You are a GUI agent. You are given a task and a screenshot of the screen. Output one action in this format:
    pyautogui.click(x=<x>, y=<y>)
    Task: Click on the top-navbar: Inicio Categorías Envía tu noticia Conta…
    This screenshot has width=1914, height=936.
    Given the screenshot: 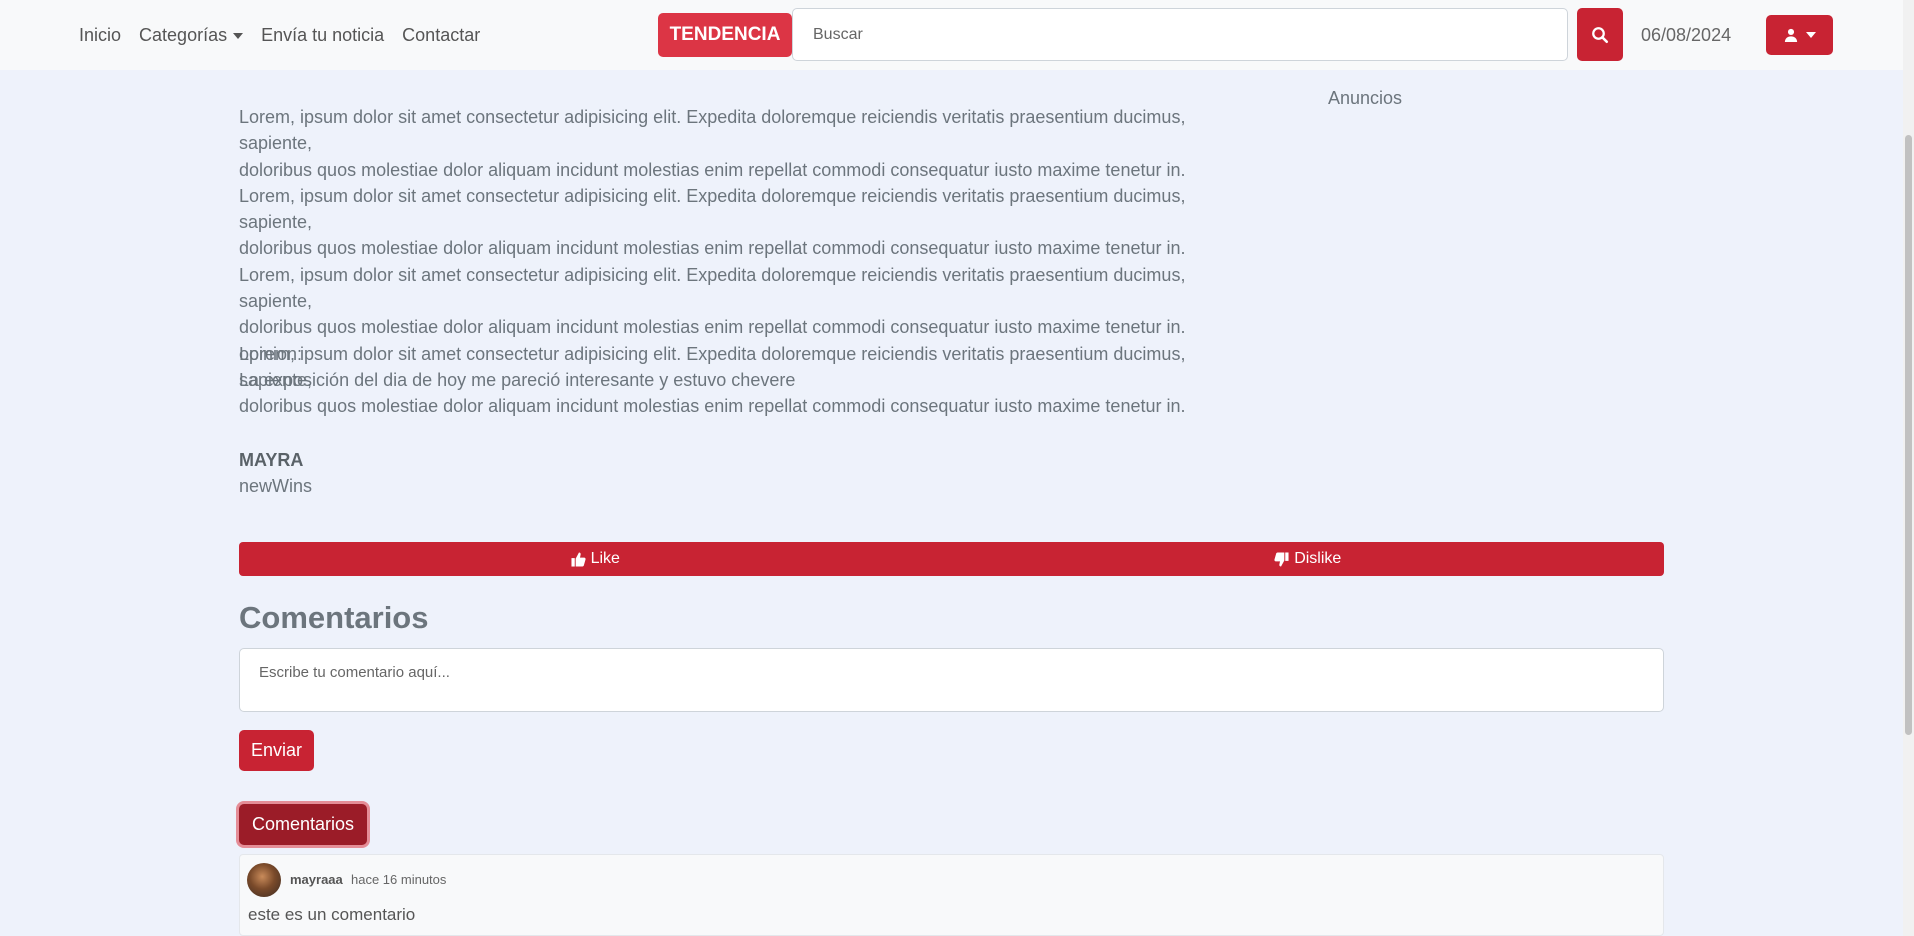 What is the action you would take?
    pyautogui.click(x=957, y=35)
    